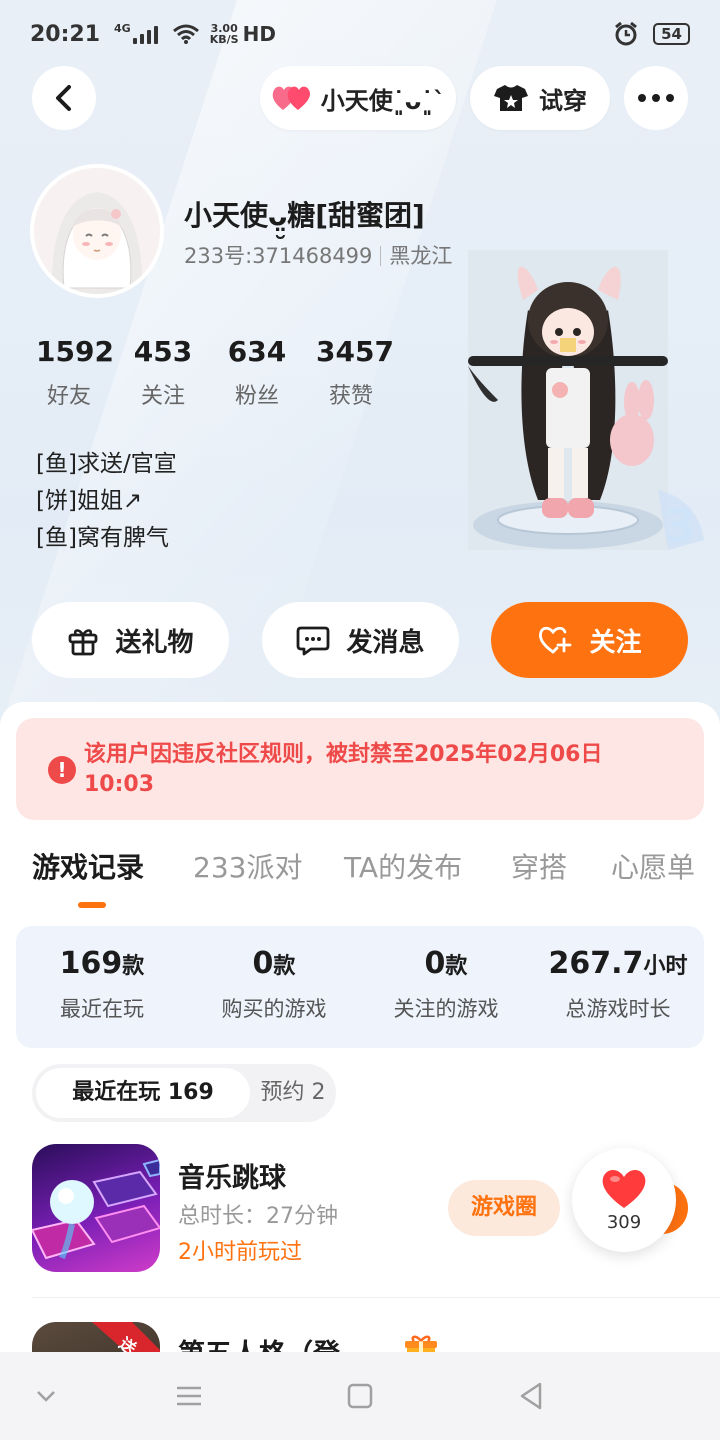 The image size is (720, 1440). What do you see at coordinates (91, 963) in the screenshot?
I see `summary-value: 169` at bounding box center [91, 963].